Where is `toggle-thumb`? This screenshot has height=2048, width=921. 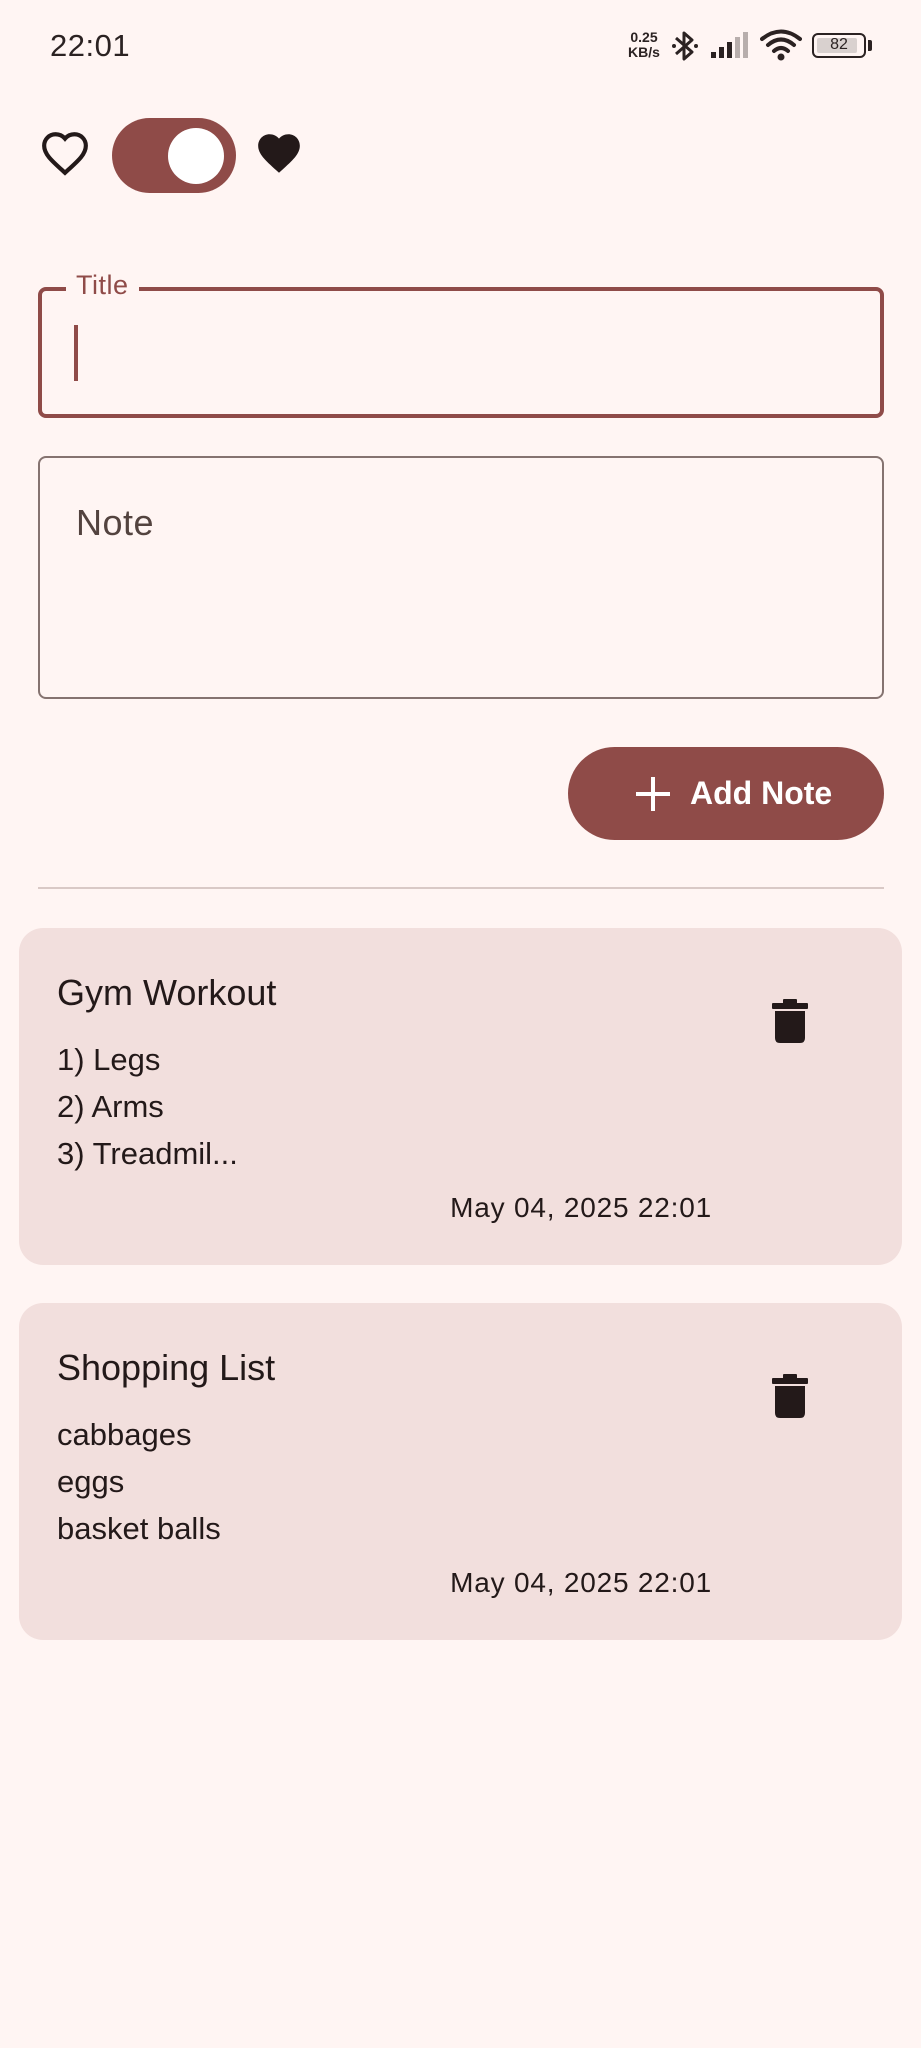 toggle-thumb is located at coordinates (196, 156).